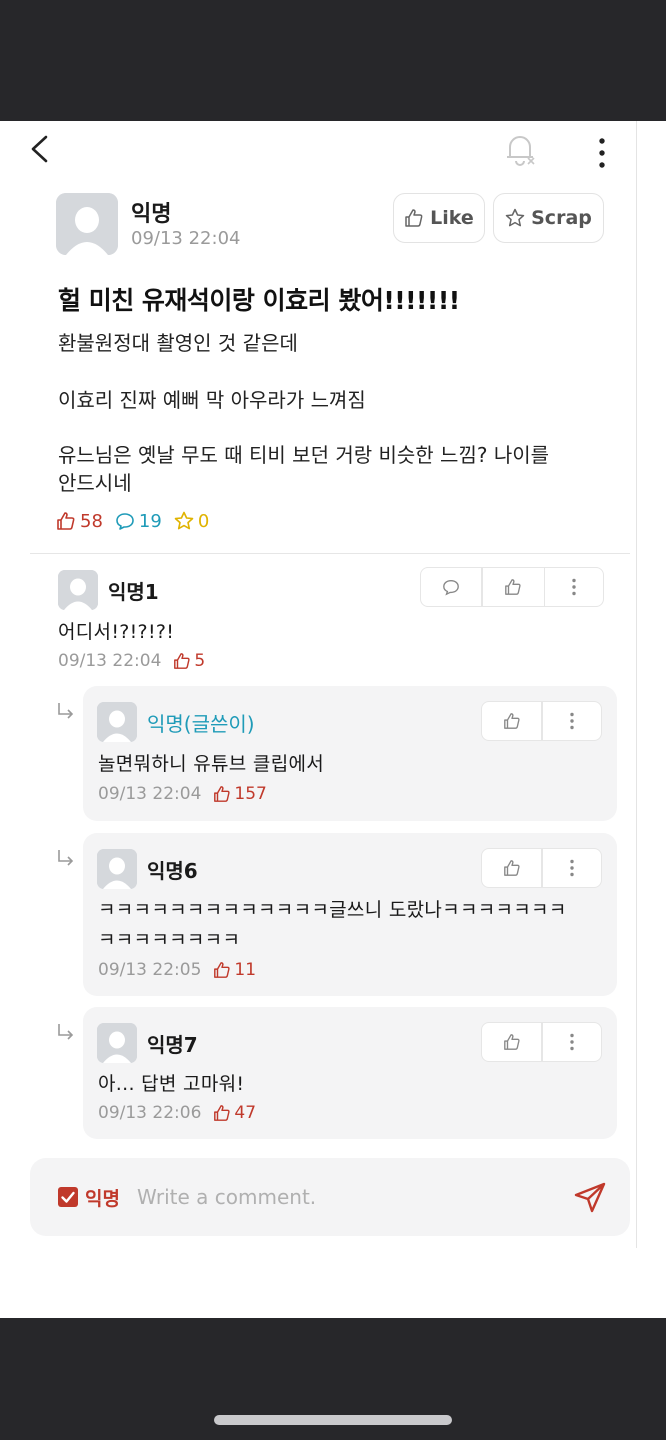 This screenshot has height=1440, width=666. I want to click on like-button-label: Like, so click(452, 218).